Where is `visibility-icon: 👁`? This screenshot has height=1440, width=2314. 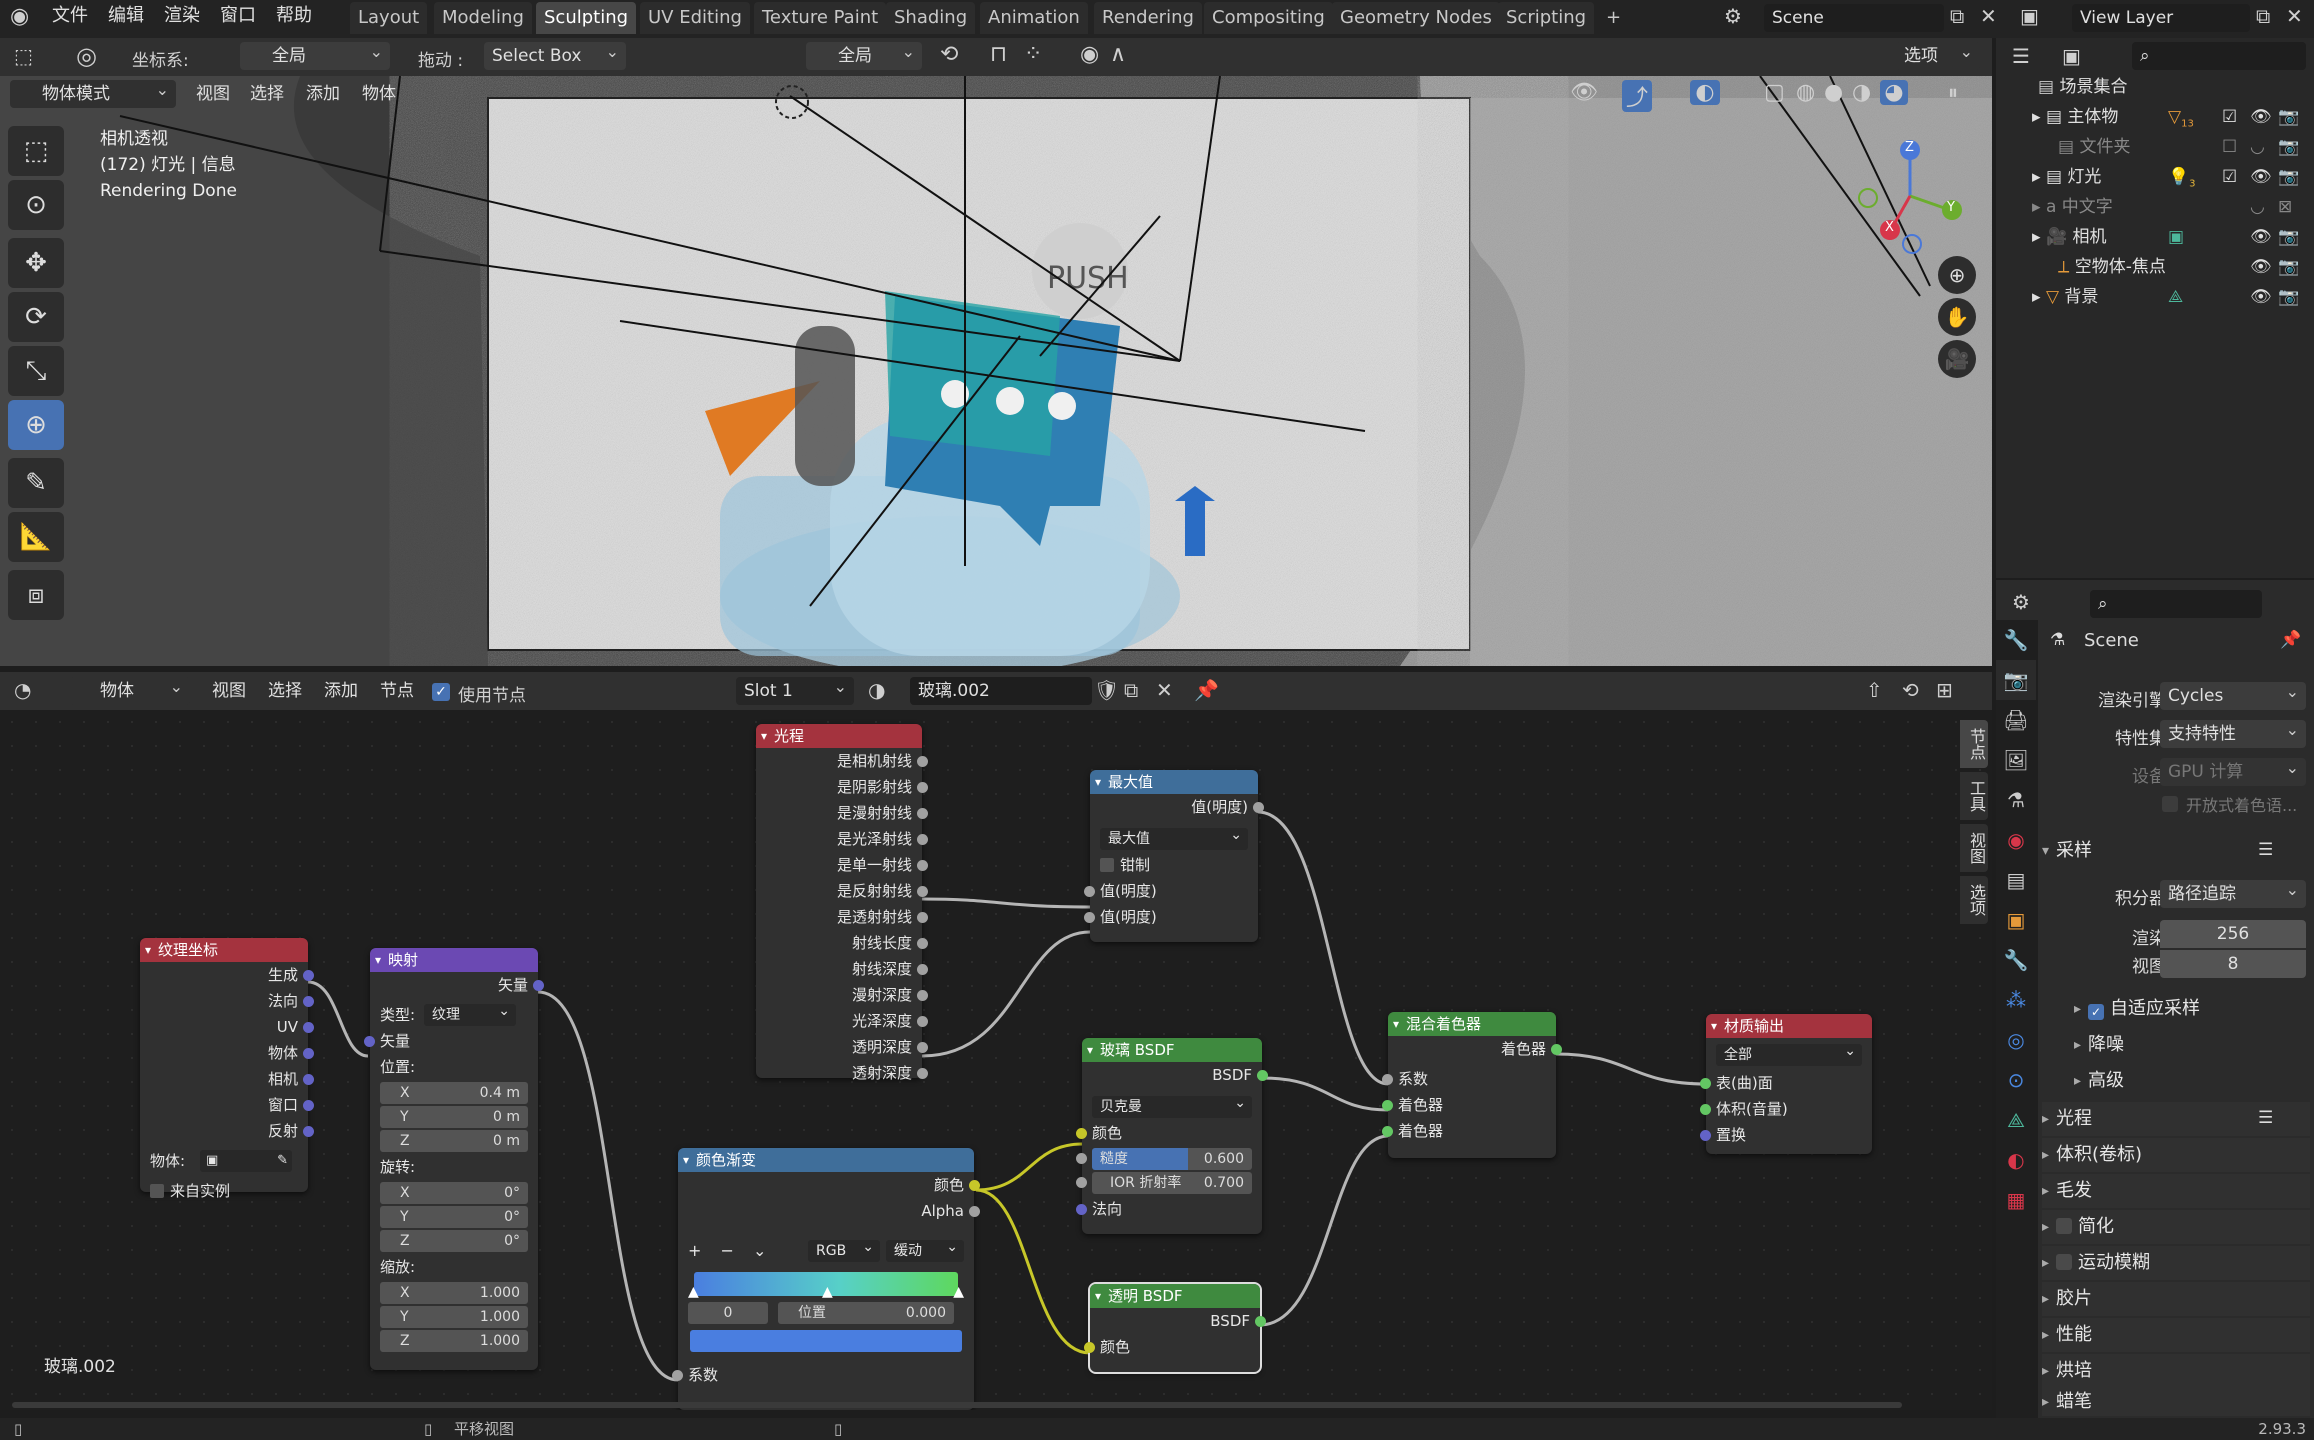 visibility-icon: 👁 is located at coordinates (1584, 92).